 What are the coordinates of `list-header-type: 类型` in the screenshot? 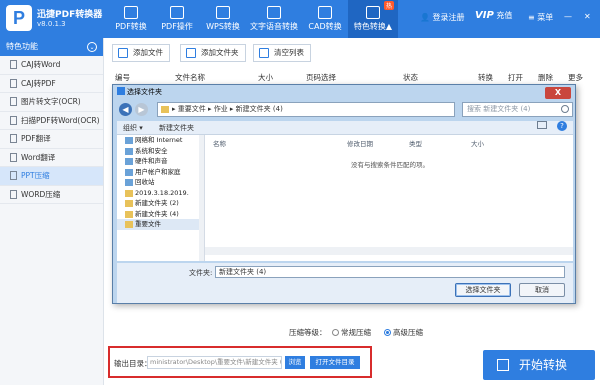 It's located at (415, 143).